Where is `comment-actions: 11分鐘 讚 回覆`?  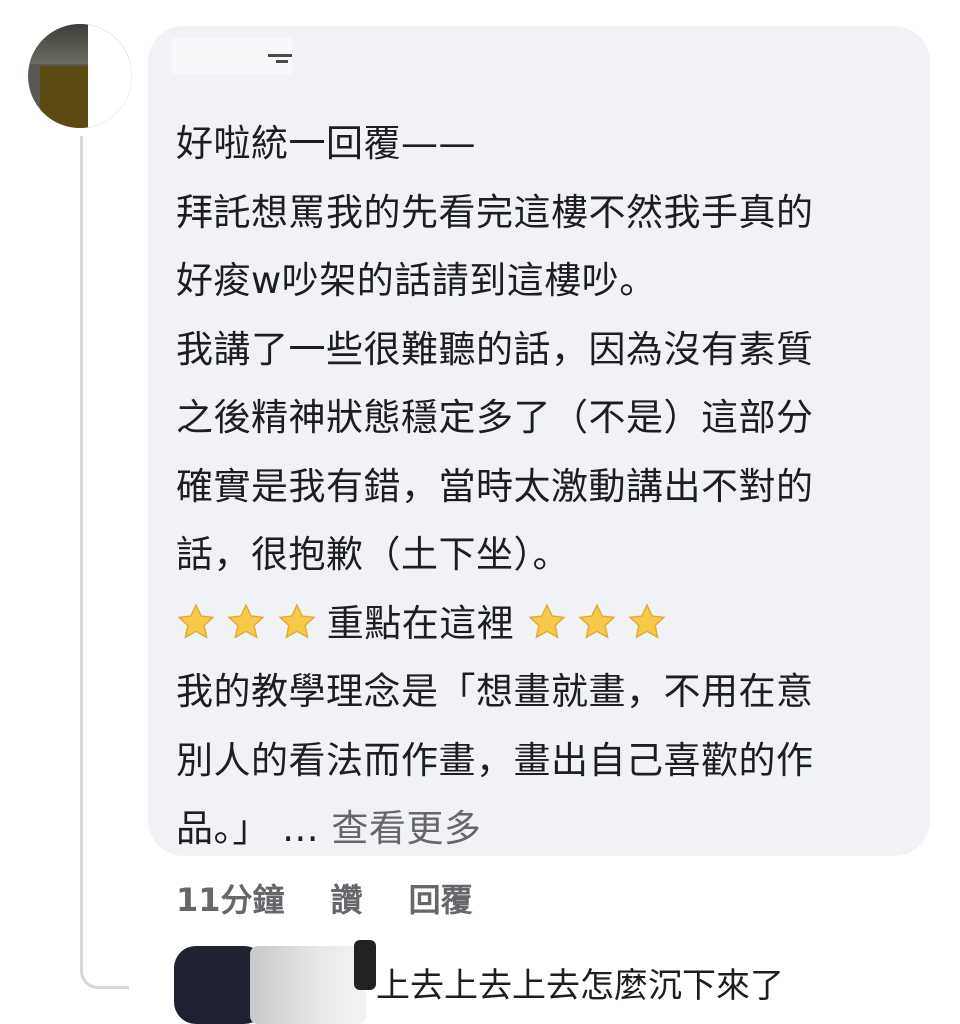 comment-actions: 11分鐘 讚 回覆 is located at coordinates (324, 898).